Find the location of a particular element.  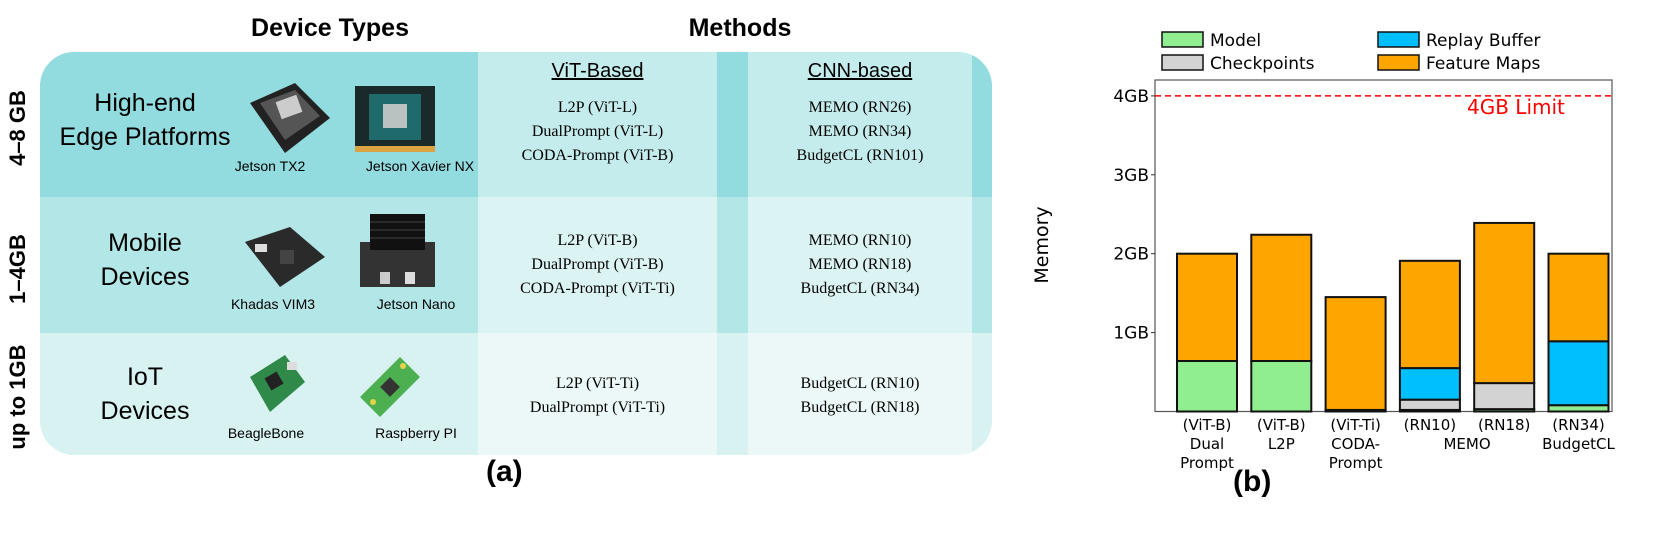

x-tick-label: (RN18) is located at coordinates (1504, 425).